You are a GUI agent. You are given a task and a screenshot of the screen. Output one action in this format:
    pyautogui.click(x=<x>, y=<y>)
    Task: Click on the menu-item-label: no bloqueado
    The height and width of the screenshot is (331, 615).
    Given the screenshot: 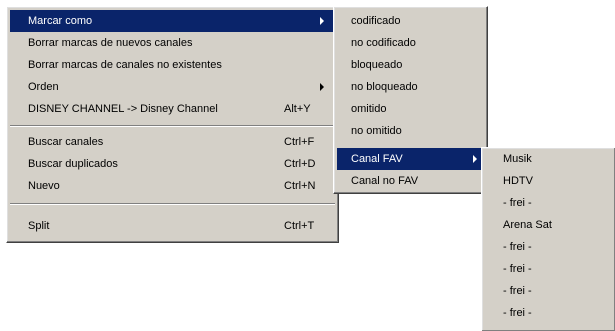 What is the action you would take?
    pyautogui.click(x=384, y=87)
    